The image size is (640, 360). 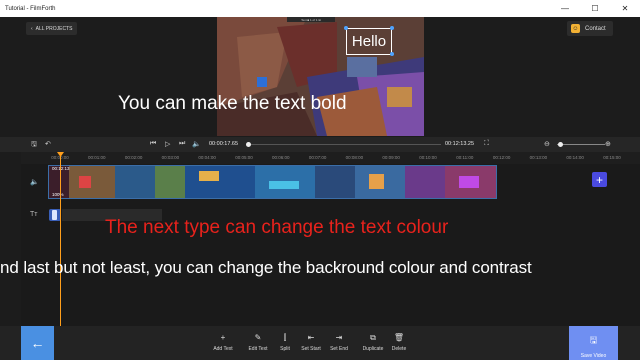 What do you see at coordinates (196, 144) in the screenshot?
I see `volume-icon: 🔈` at bounding box center [196, 144].